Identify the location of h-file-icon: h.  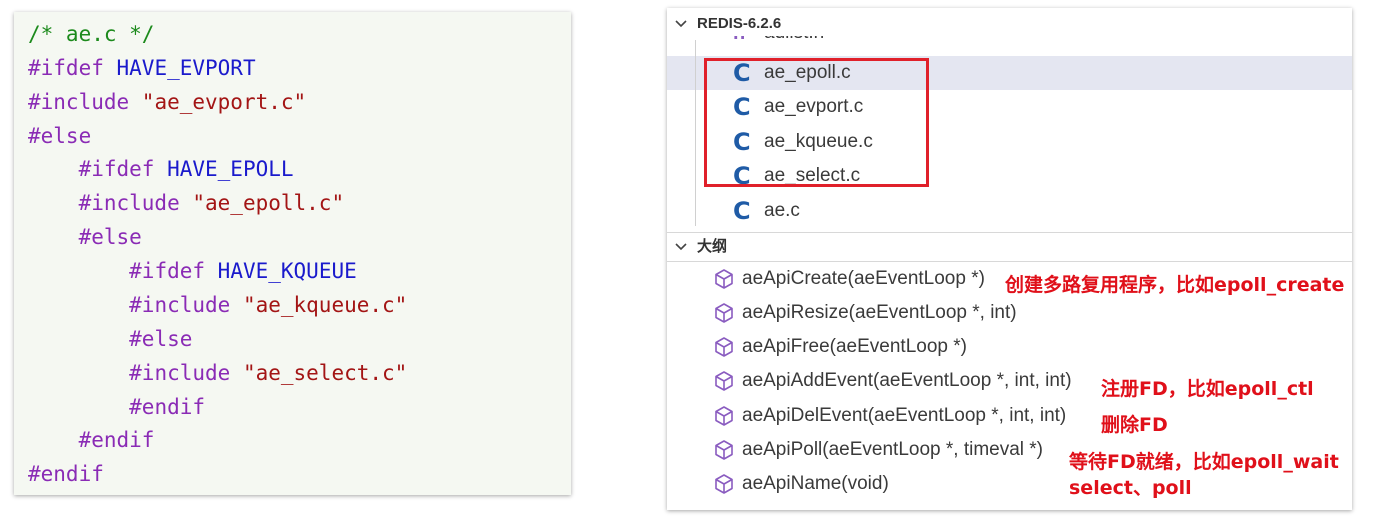
(739, 40).